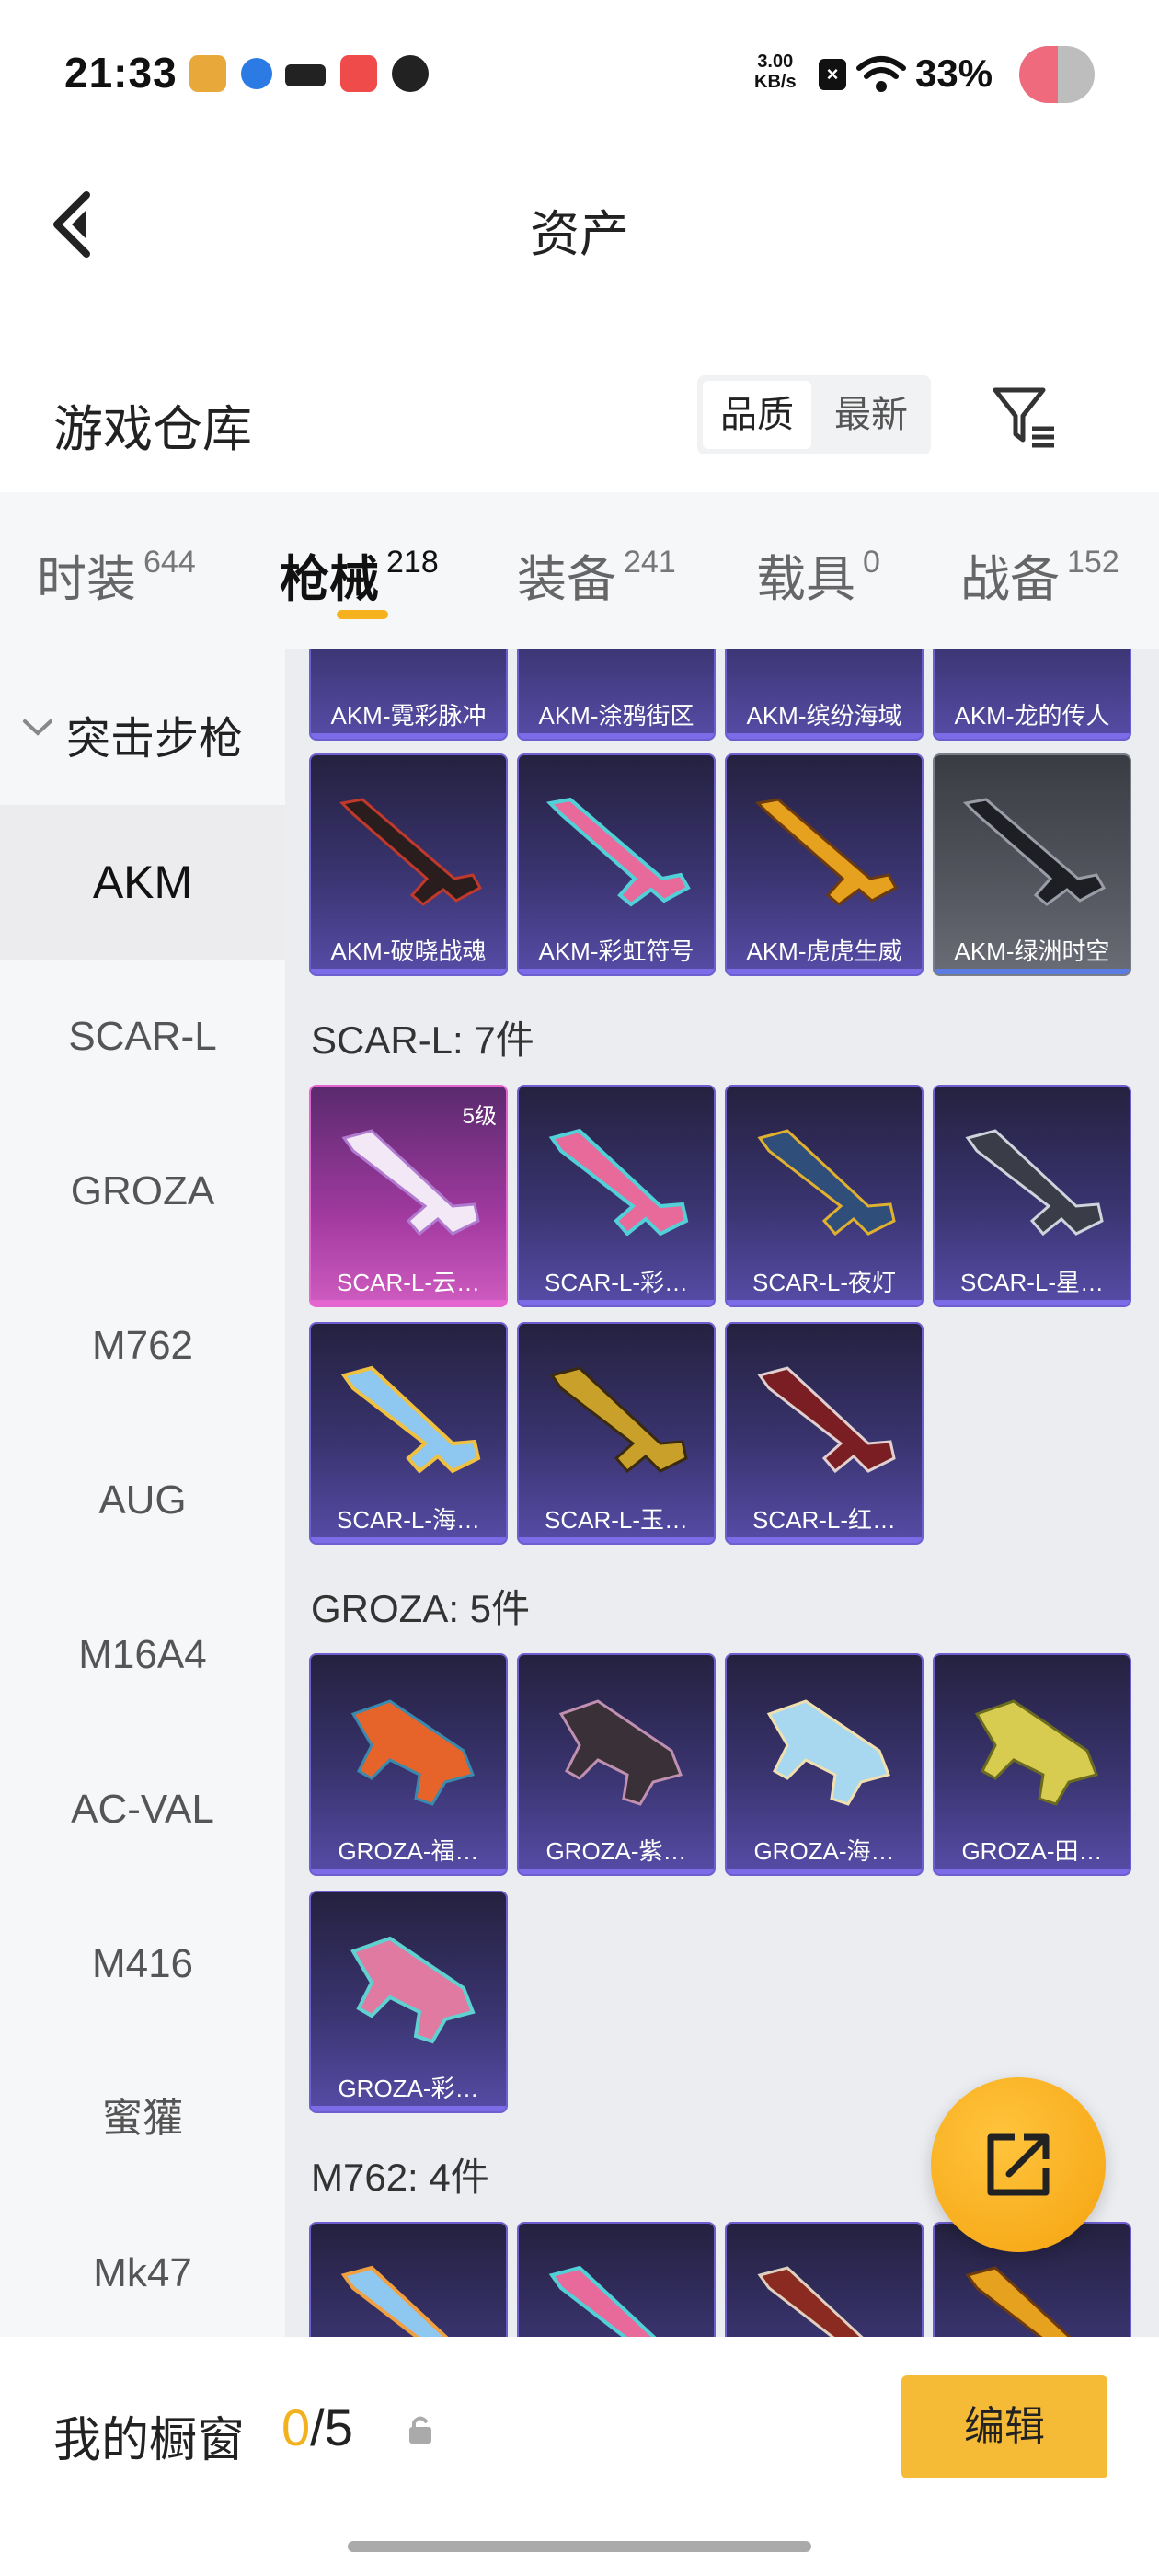  Describe the element at coordinates (818, 574) in the screenshot. I see `tab-vehicles: 载具 0` at that location.